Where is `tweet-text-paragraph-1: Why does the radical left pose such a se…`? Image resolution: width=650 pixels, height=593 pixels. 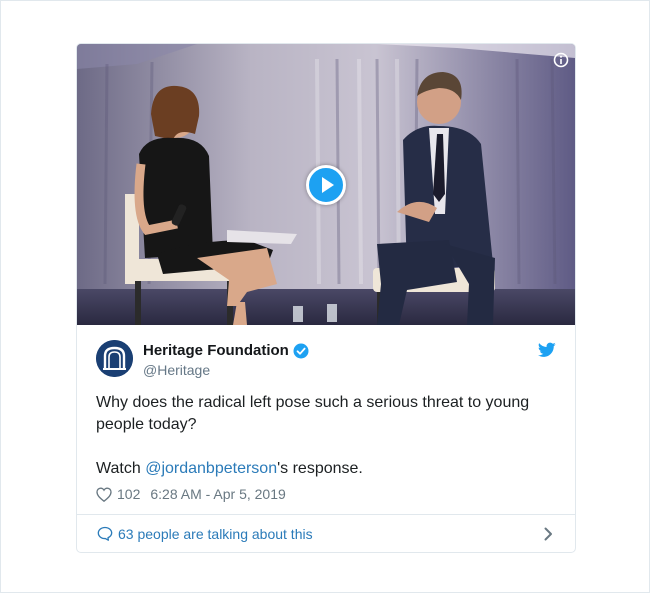 tweet-text-paragraph-1: Why does the radical left pose such a se… is located at coordinates (313, 413).